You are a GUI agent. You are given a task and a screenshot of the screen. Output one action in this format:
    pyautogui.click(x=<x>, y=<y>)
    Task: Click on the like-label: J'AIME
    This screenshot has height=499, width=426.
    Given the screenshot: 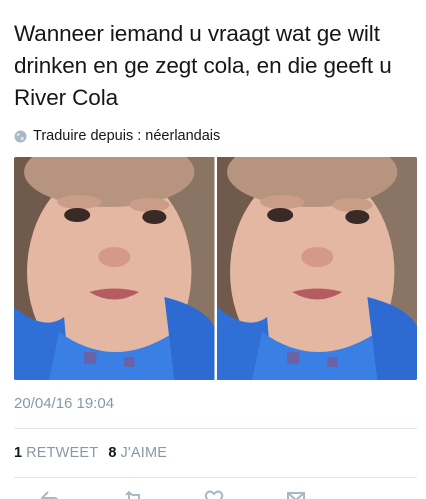 What is the action you would take?
    pyautogui.click(x=144, y=453)
    